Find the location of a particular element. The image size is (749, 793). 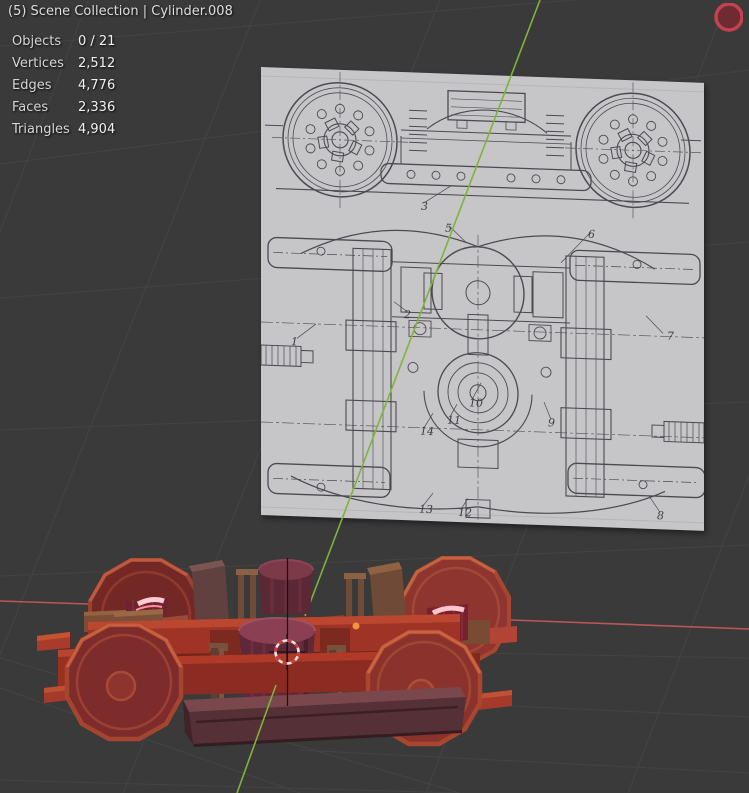

svg-text: 7 is located at coordinates (670, 336).